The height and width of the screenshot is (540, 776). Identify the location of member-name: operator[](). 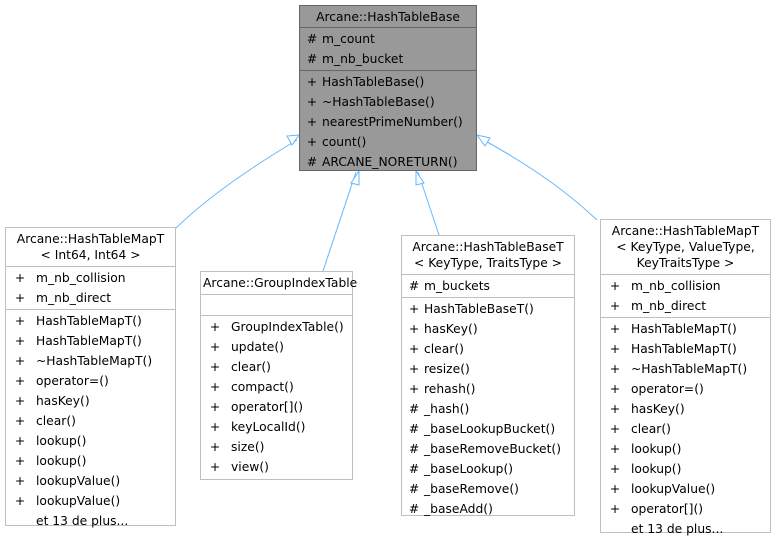
(267, 407).